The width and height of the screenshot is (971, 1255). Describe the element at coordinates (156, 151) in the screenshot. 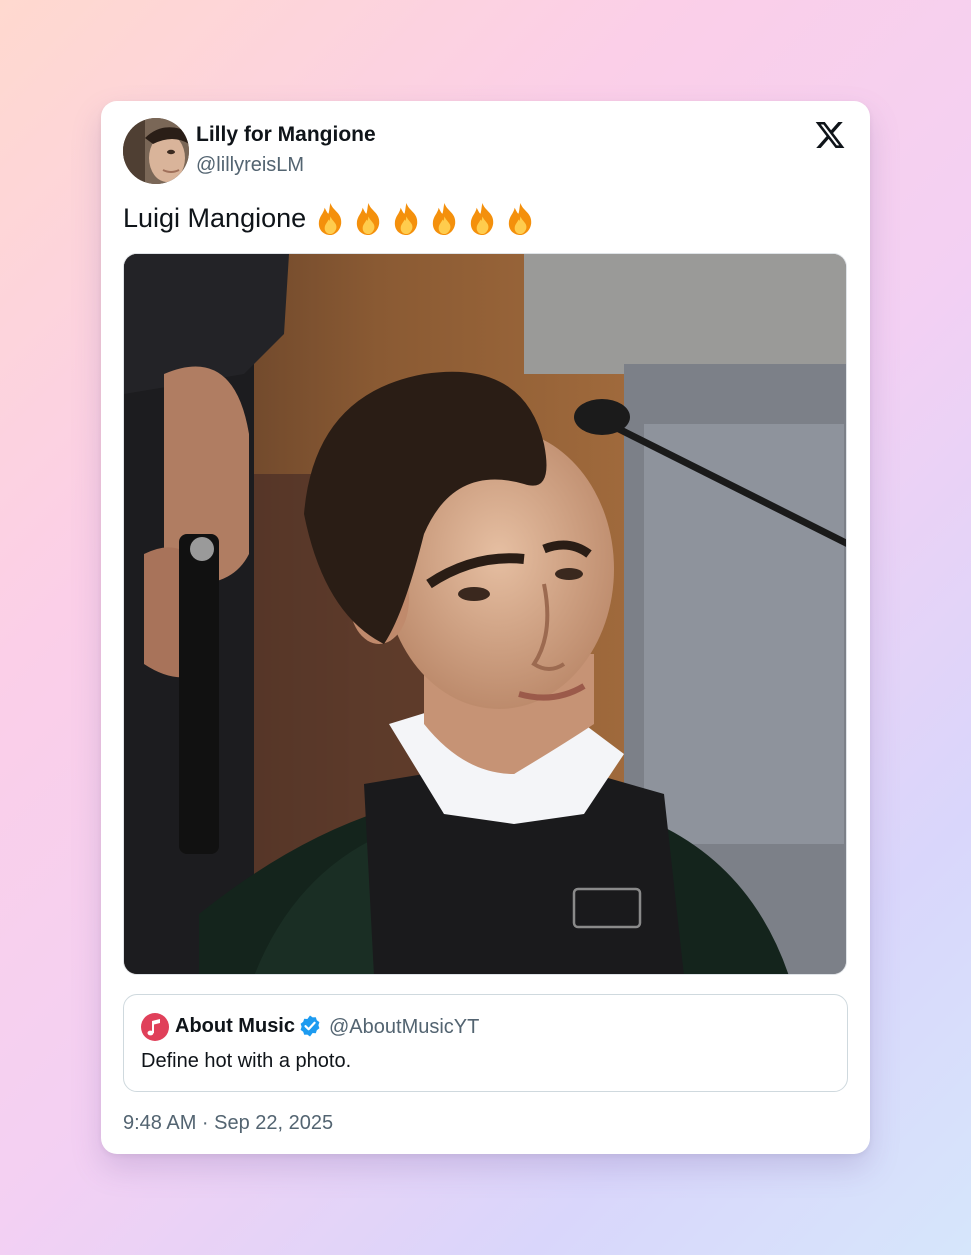

I see `author-avatar` at that location.